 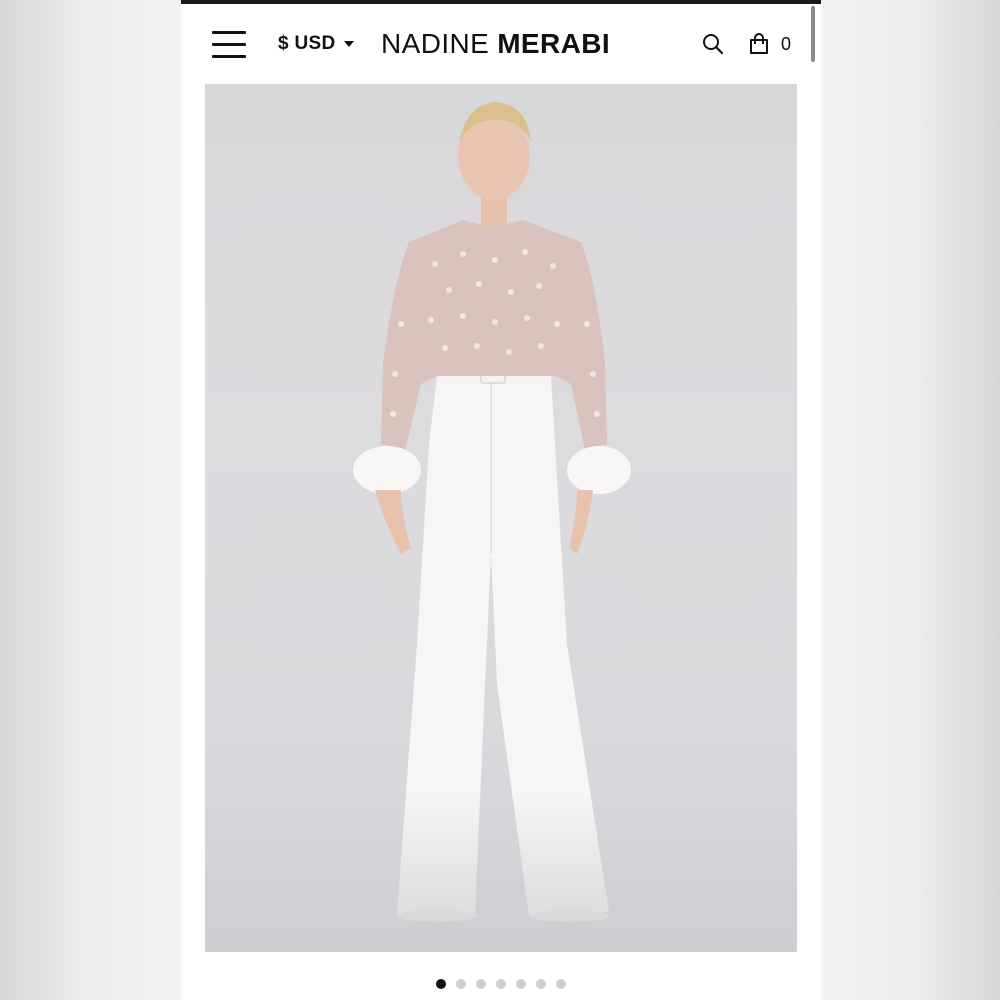 I want to click on search-icon, so click(x=713, y=44).